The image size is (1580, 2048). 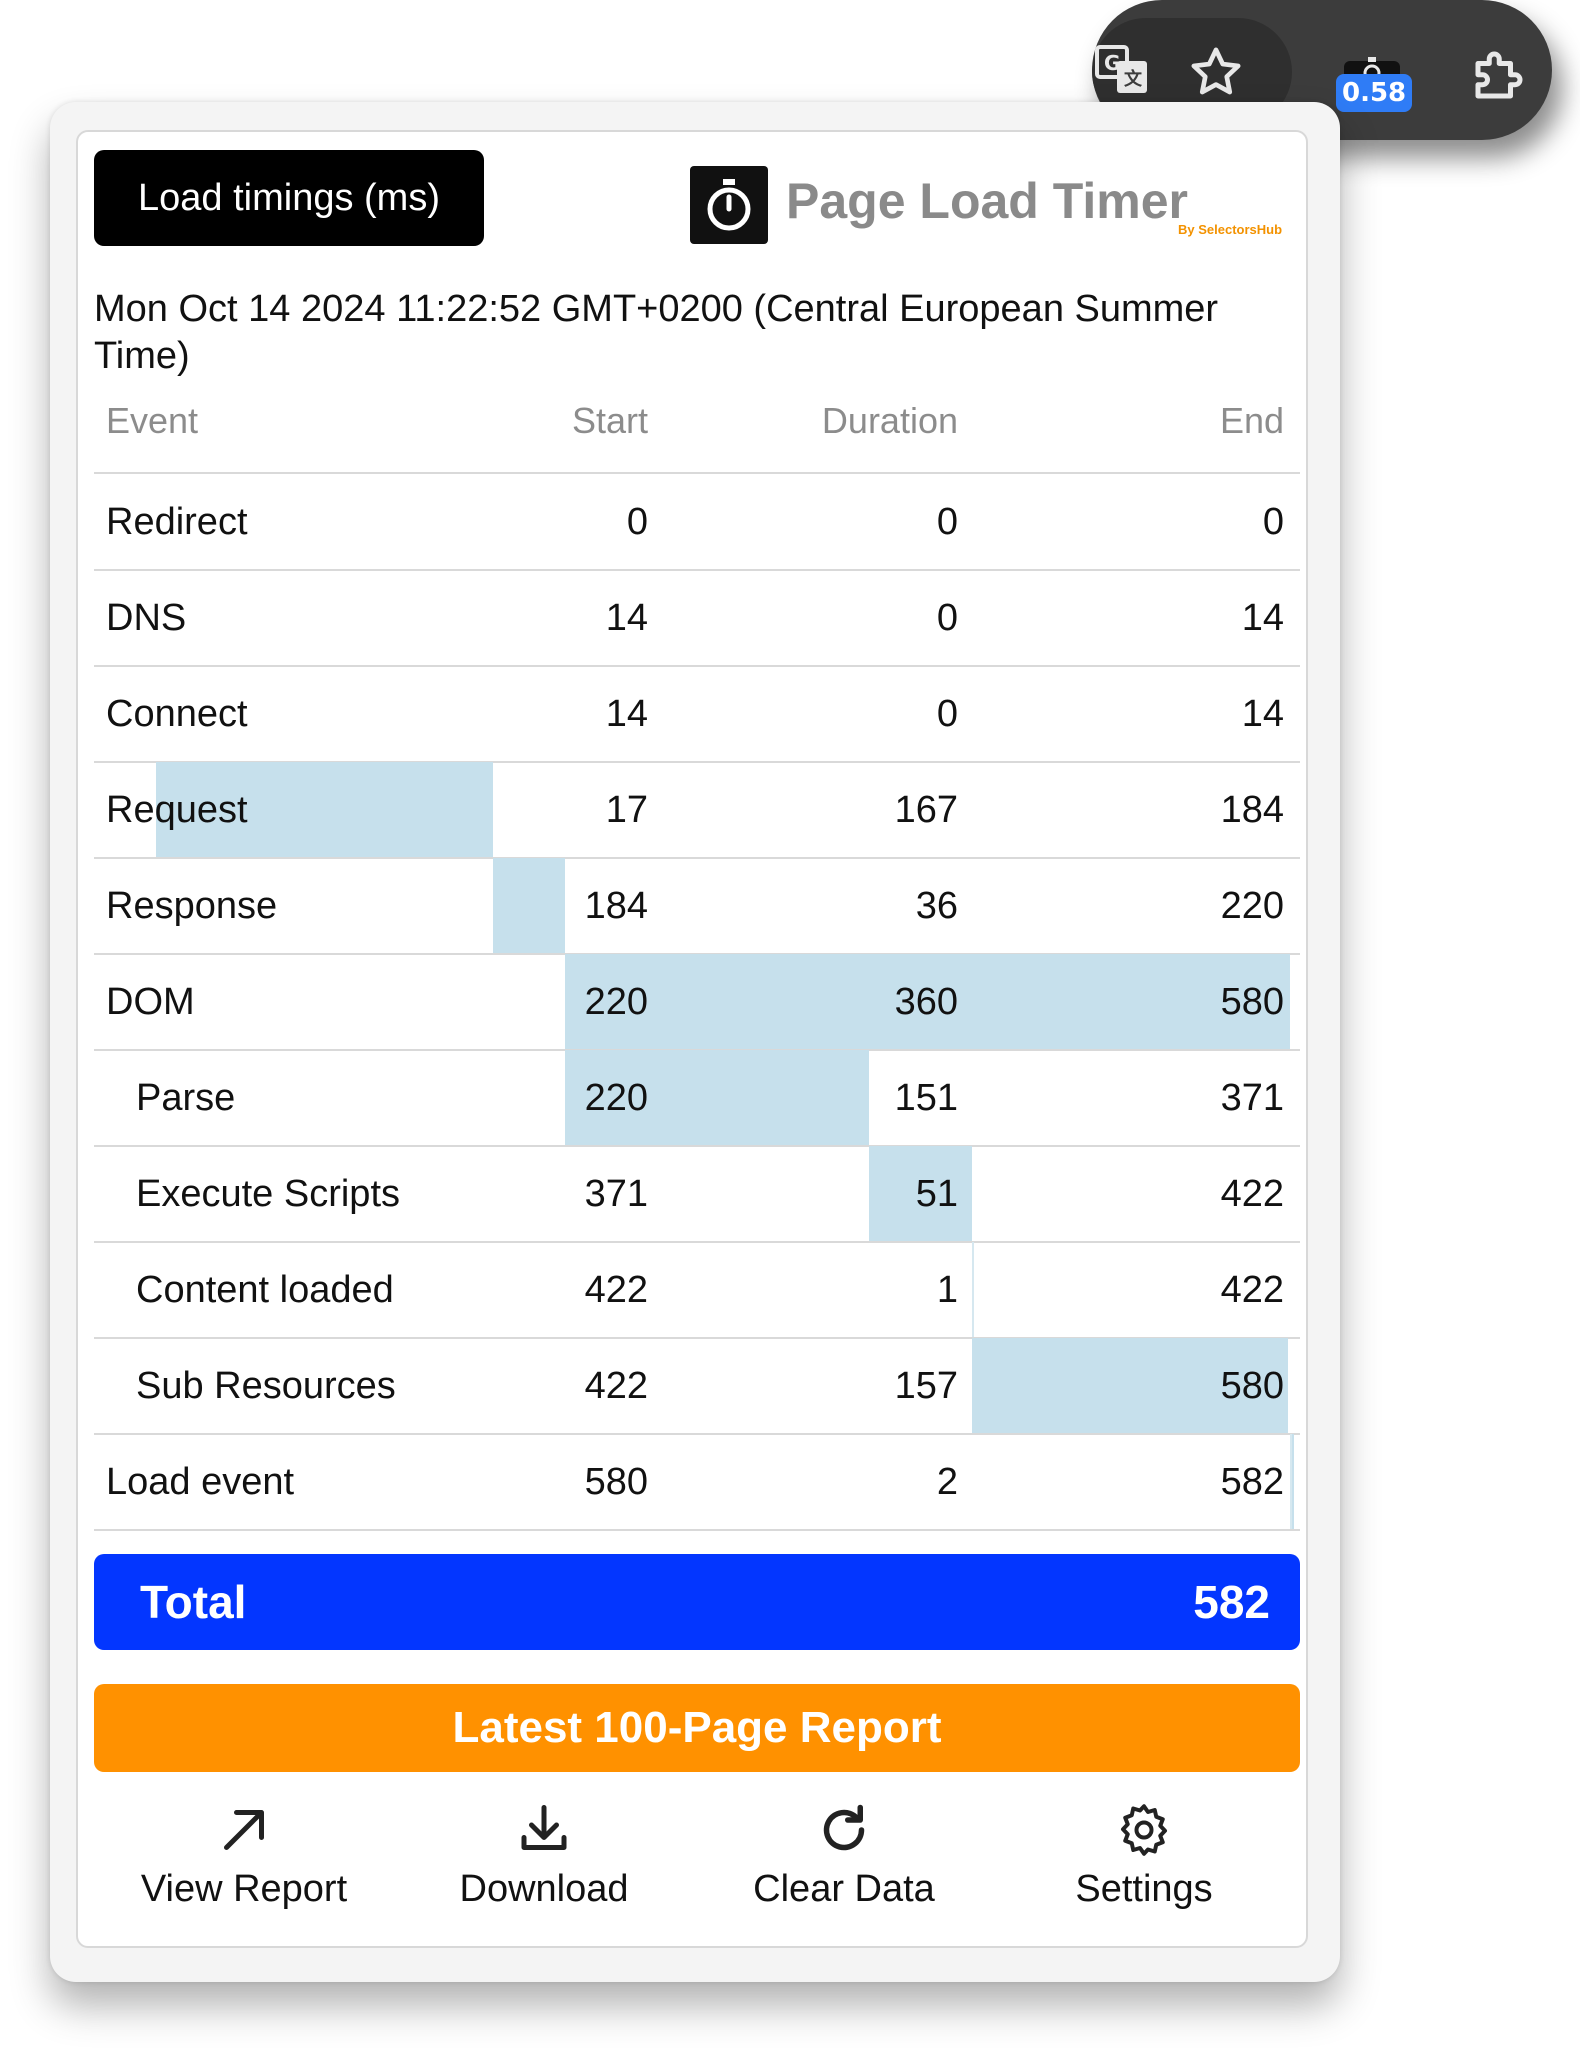 I want to click on duration-cell: 2, so click(x=947, y=1482).